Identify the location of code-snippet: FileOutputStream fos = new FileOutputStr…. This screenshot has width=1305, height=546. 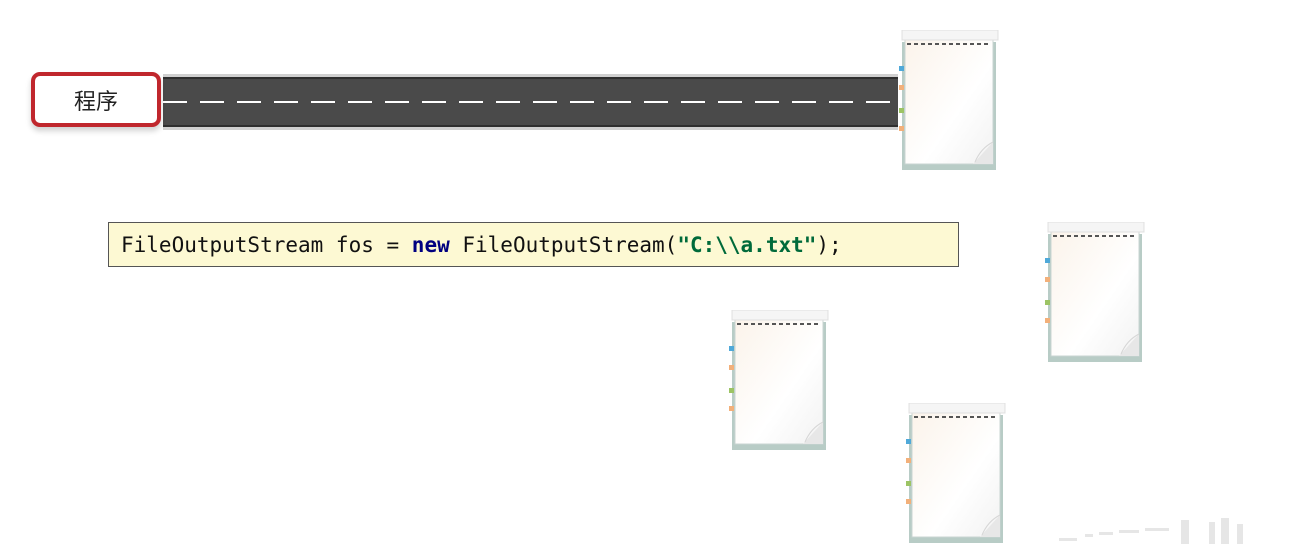
(533, 244).